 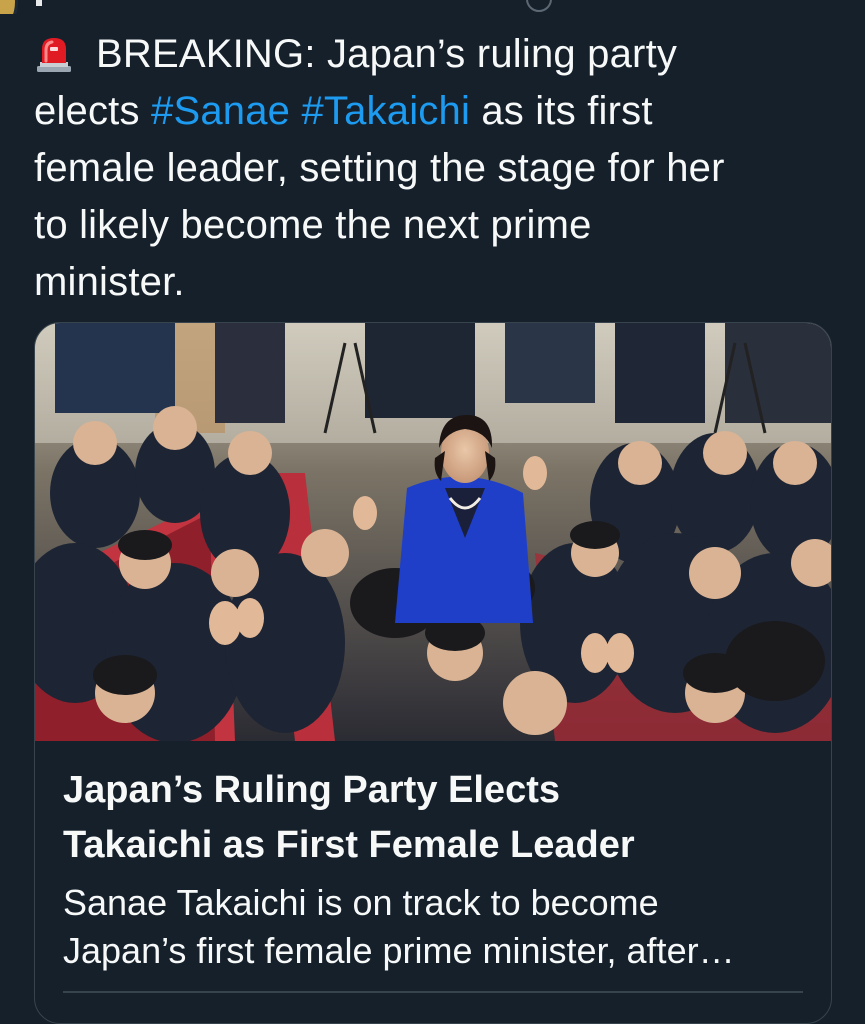 What do you see at coordinates (432, 7) in the screenshot?
I see `previous-tweet-header-fragment` at bounding box center [432, 7].